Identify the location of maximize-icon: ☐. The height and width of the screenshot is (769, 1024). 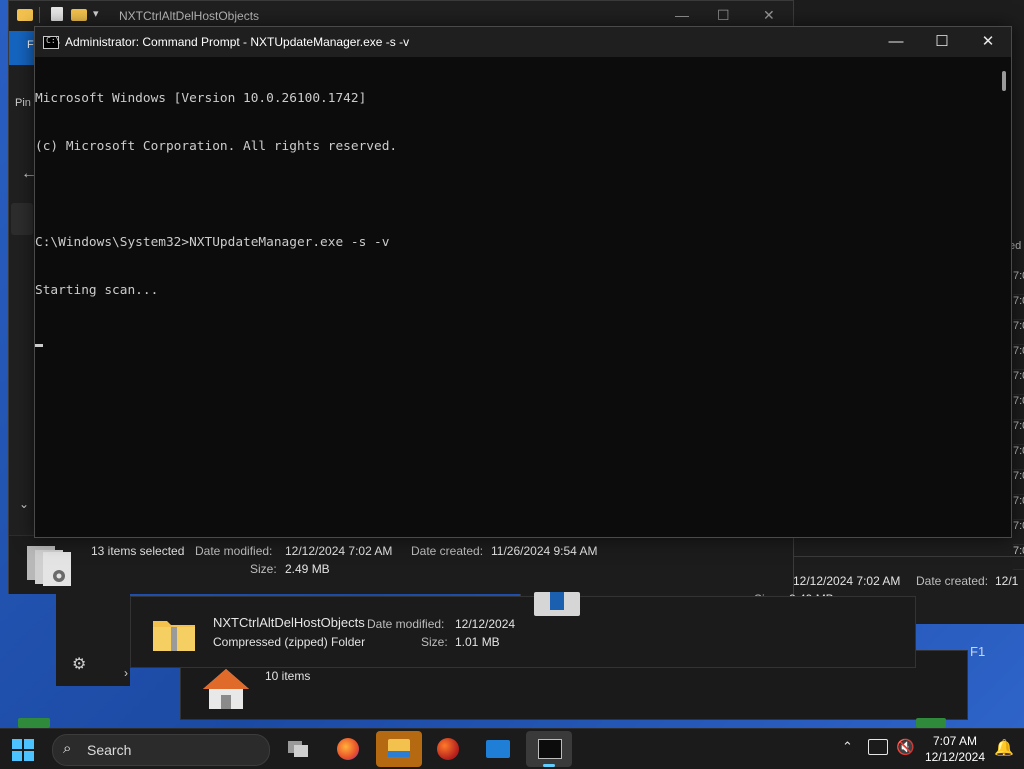
(723, 15).